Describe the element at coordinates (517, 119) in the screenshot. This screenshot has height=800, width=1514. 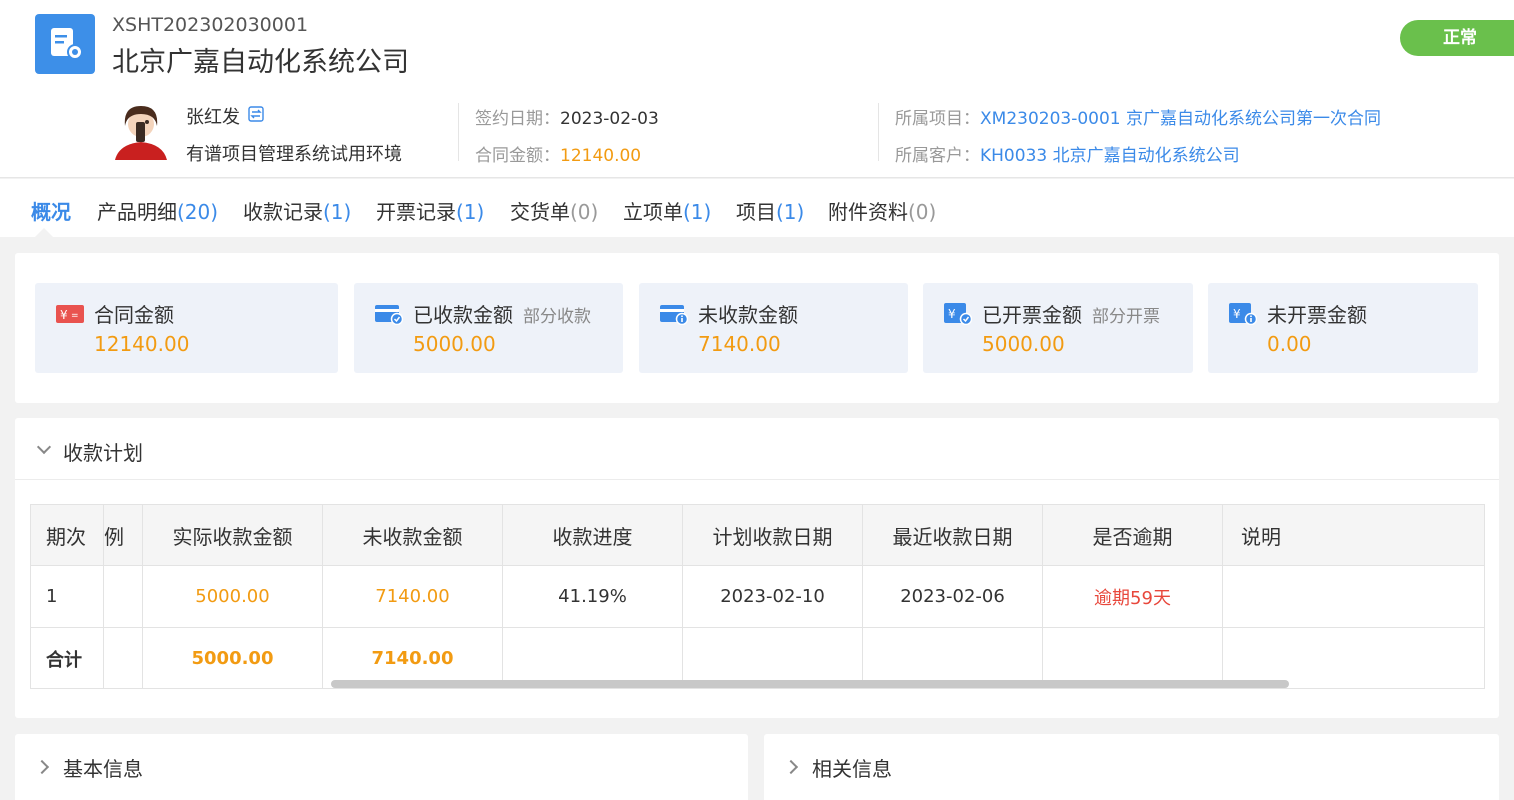
I see `sign-date-label: 签约日期：` at that location.